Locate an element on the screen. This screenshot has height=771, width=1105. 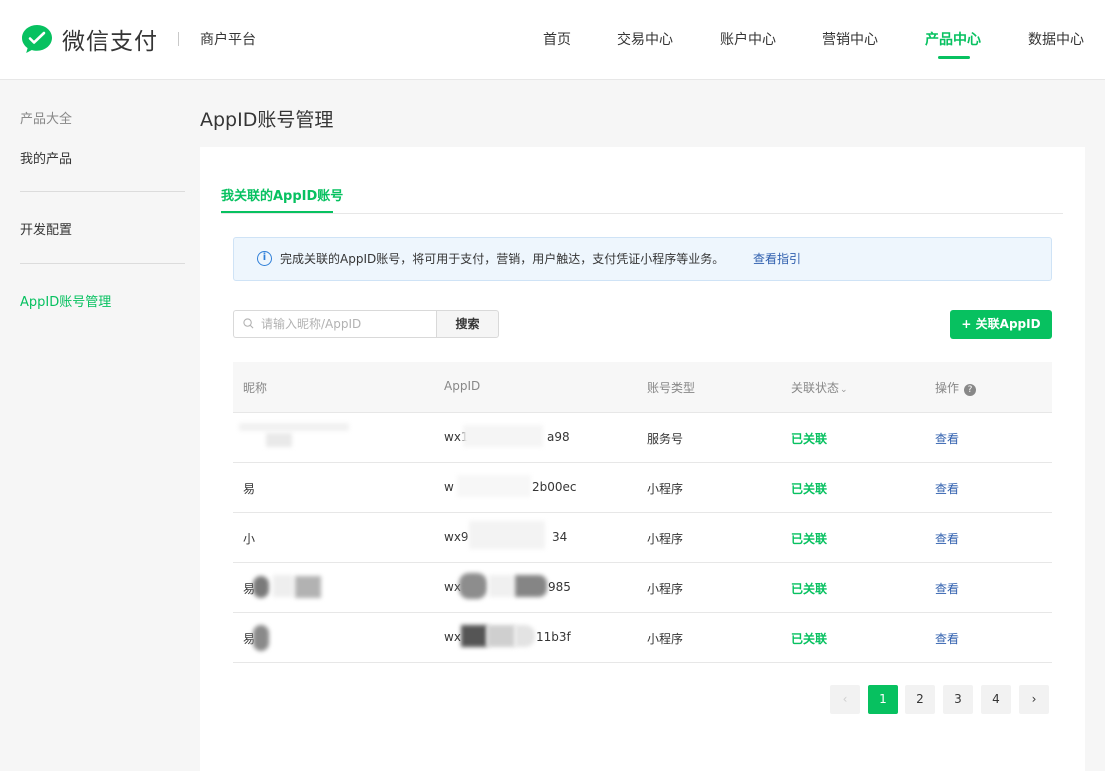
pagination-prev-button: ‹ is located at coordinates (845, 699).